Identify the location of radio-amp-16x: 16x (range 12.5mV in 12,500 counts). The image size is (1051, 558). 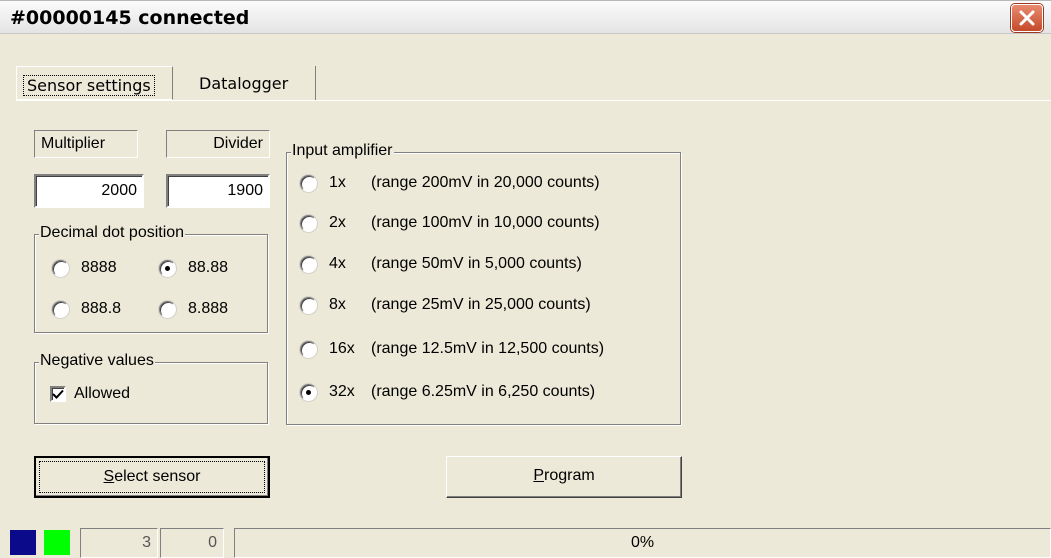
(452, 349).